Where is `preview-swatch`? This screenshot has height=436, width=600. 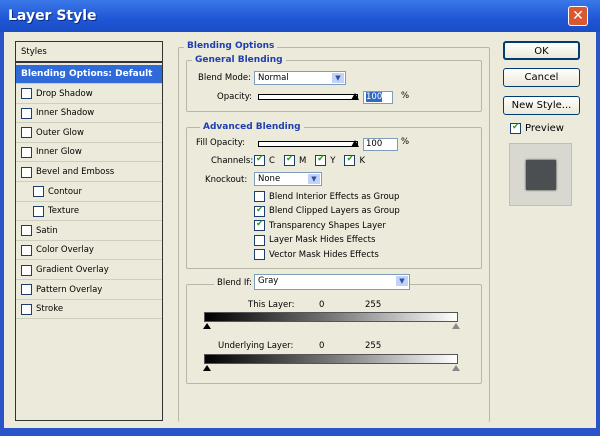
preview-swatch is located at coordinates (540, 174).